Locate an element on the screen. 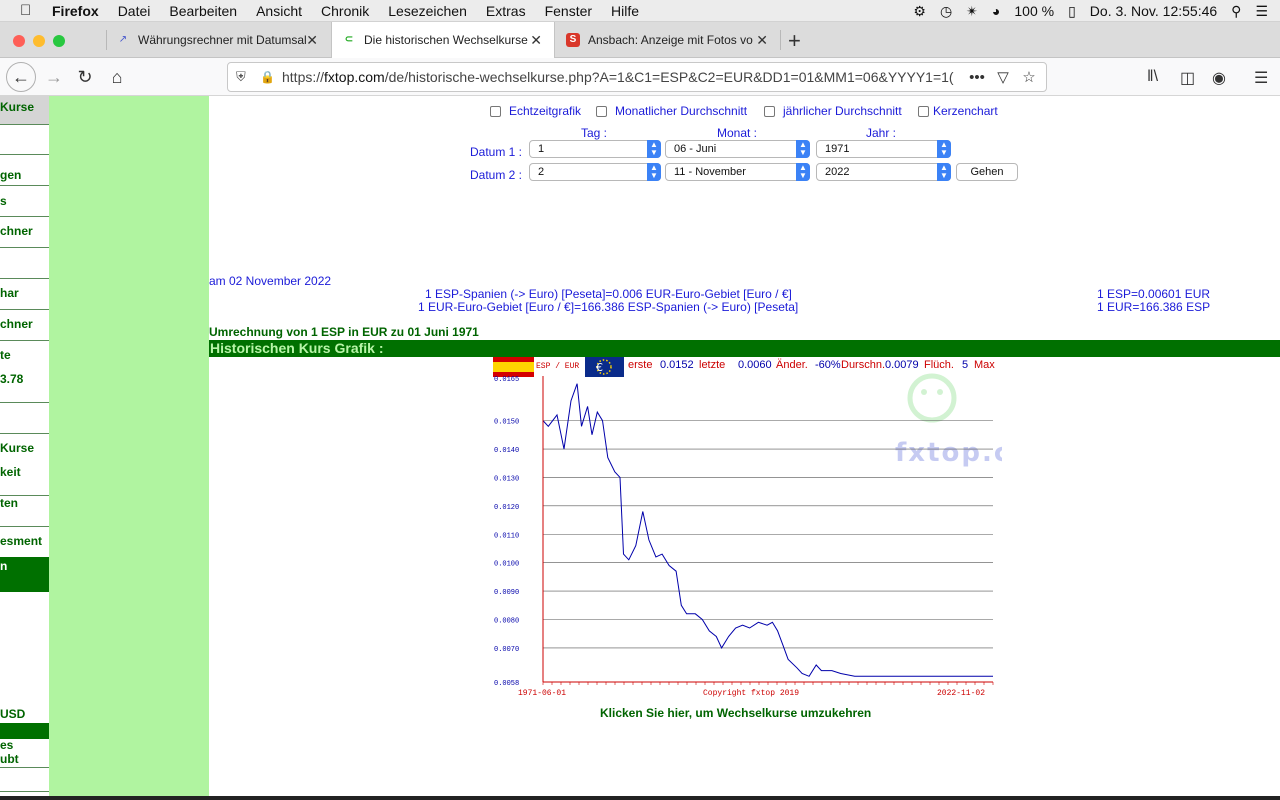 This screenshot has width=1280, height=800. chart-erste-label: erste is located at coordinates (640, 365).